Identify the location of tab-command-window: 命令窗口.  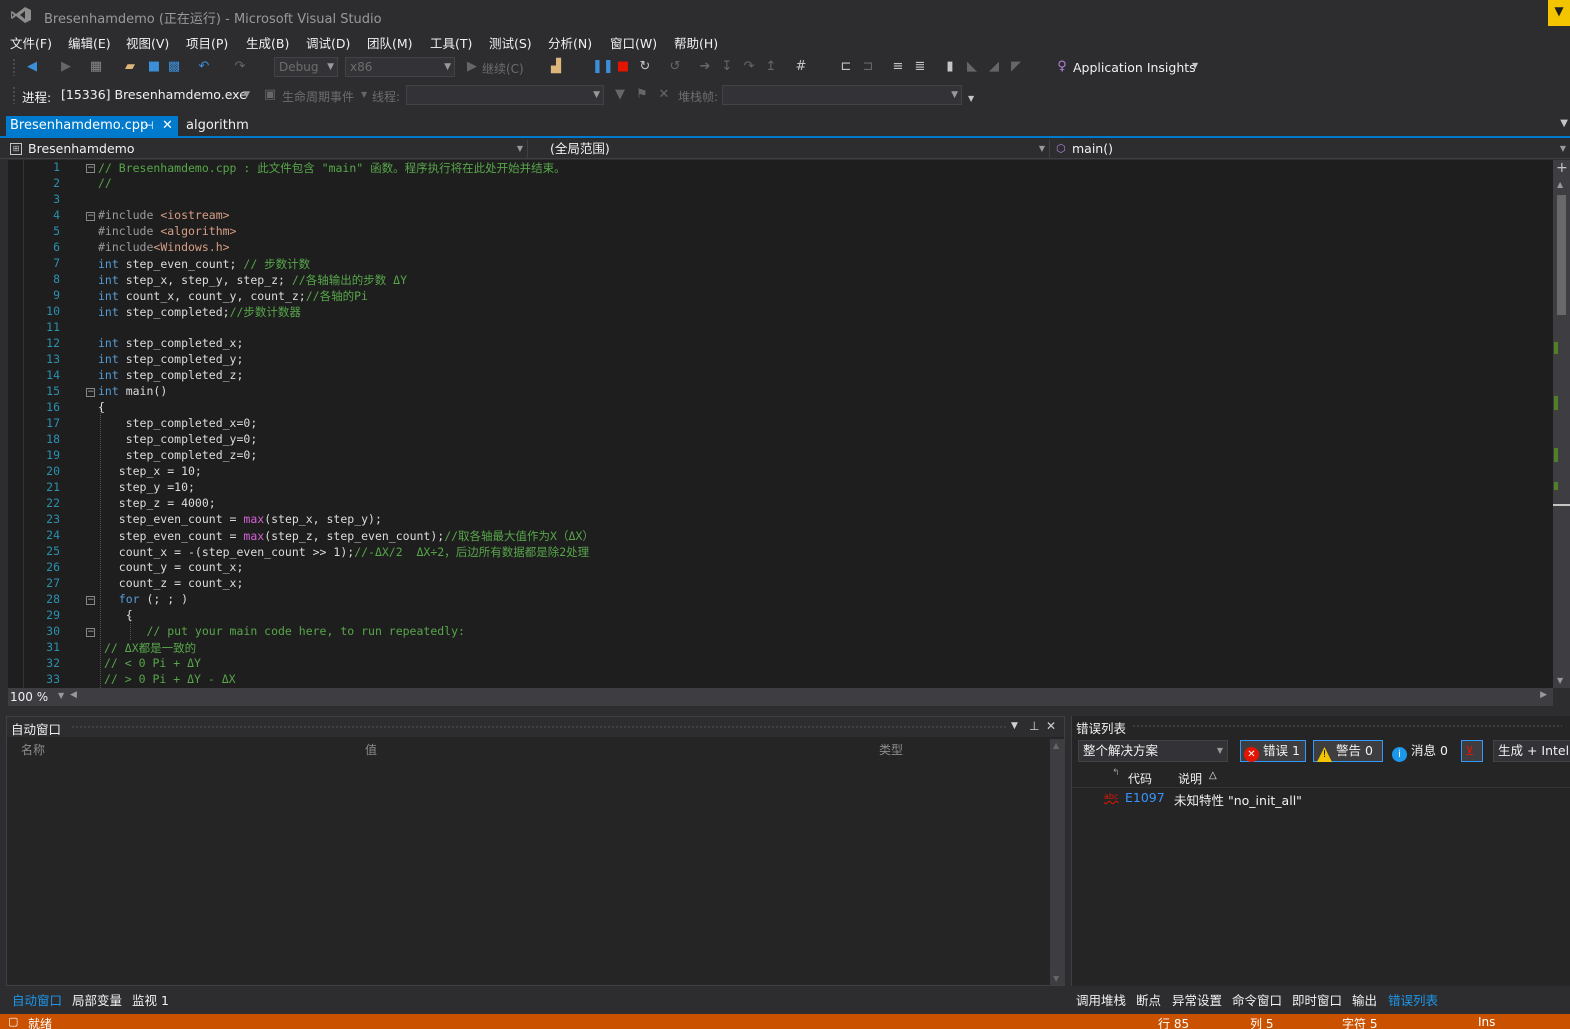
(1257, 999).